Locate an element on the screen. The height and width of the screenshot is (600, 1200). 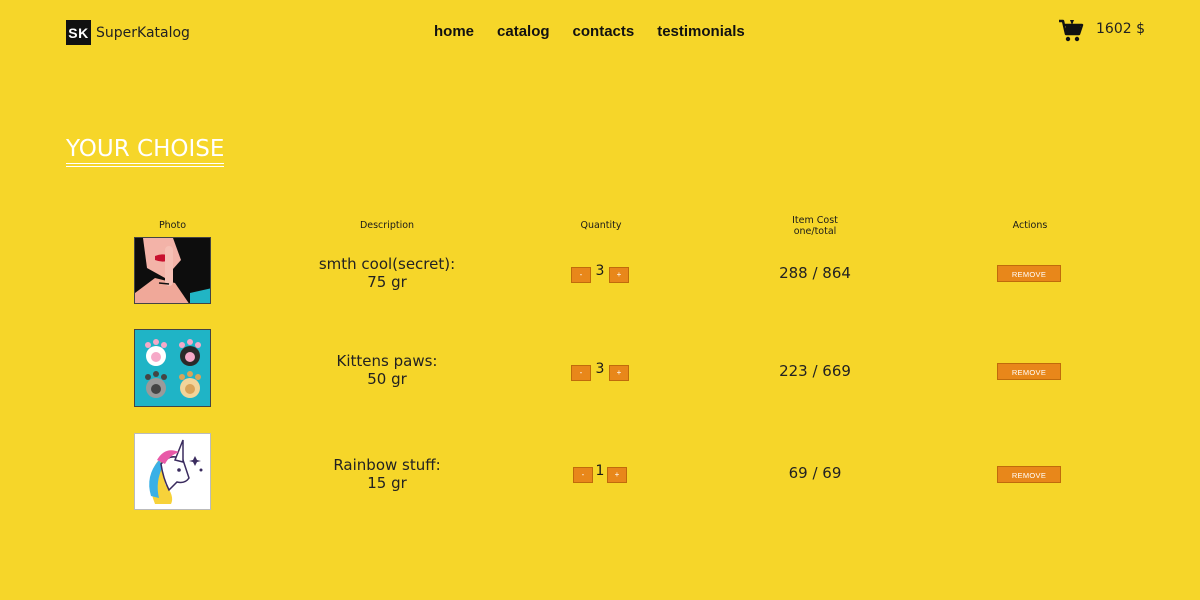
section-title: YOUR CHOISE is located at coordinates (145, 152).